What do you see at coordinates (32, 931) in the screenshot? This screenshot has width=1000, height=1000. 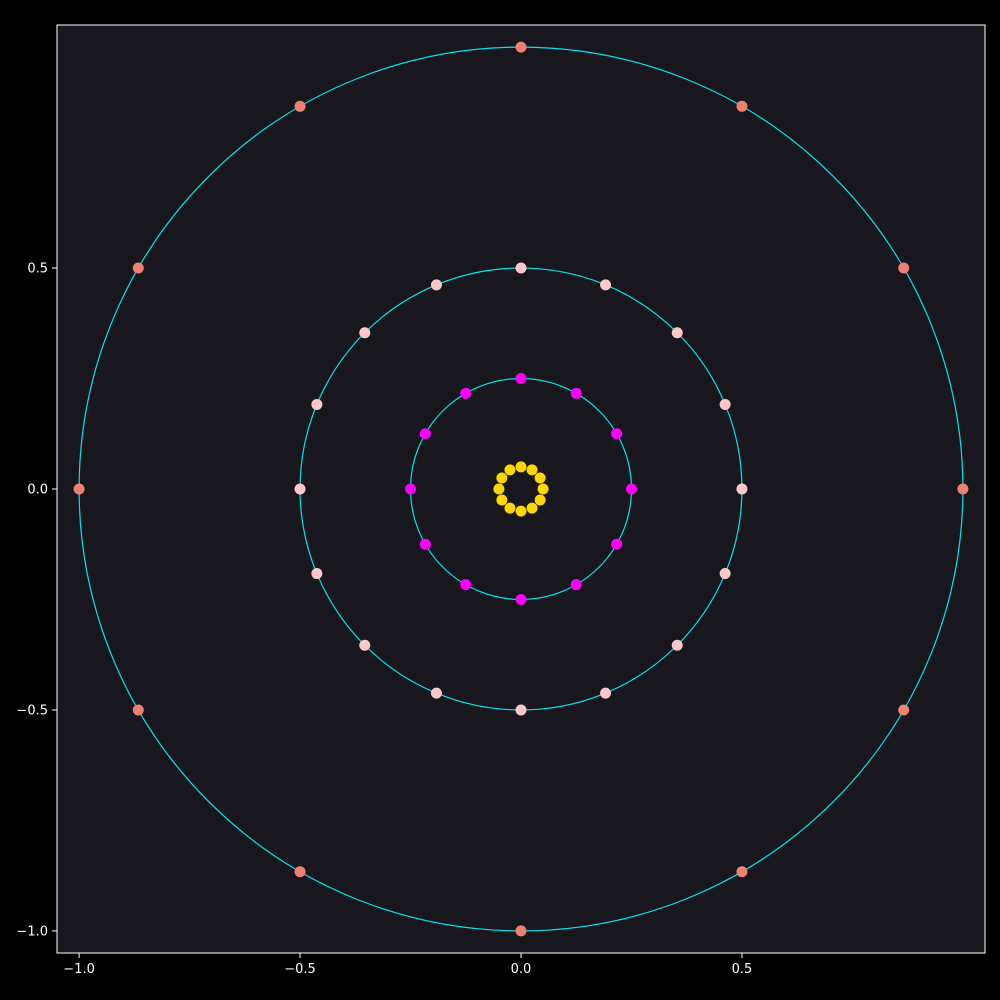 I see `y-tick-label: −1.0` at bounding box center [32, 931].